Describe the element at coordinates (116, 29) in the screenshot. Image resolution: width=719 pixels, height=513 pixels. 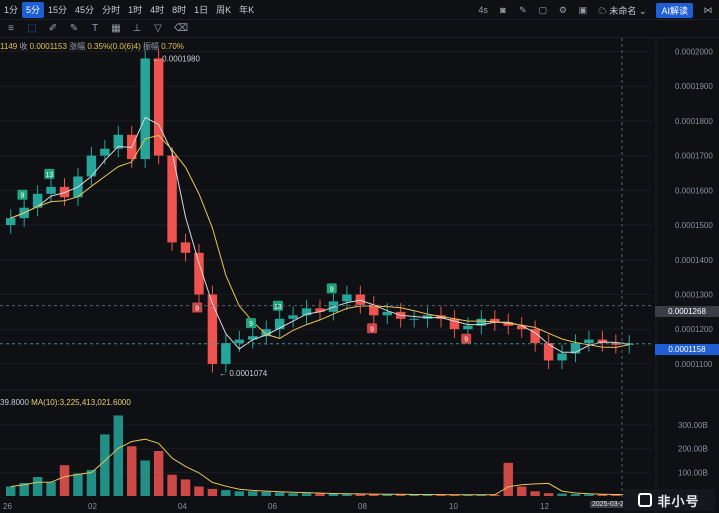
I see `image-icon: ▦` at that location.